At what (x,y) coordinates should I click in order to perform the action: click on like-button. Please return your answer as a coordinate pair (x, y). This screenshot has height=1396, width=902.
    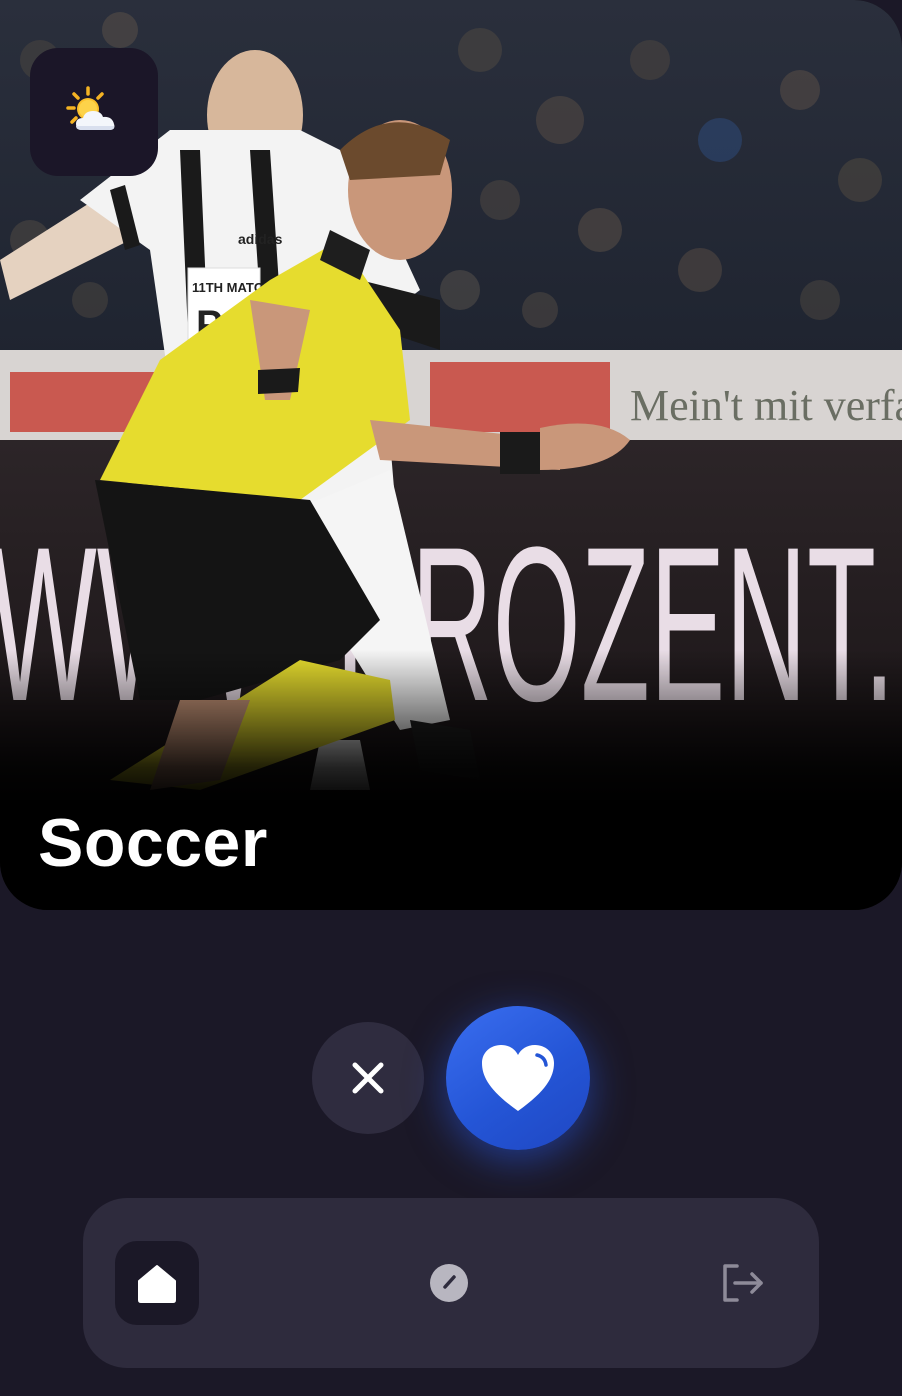
    Looking at the image, I should click on (518, 1078).